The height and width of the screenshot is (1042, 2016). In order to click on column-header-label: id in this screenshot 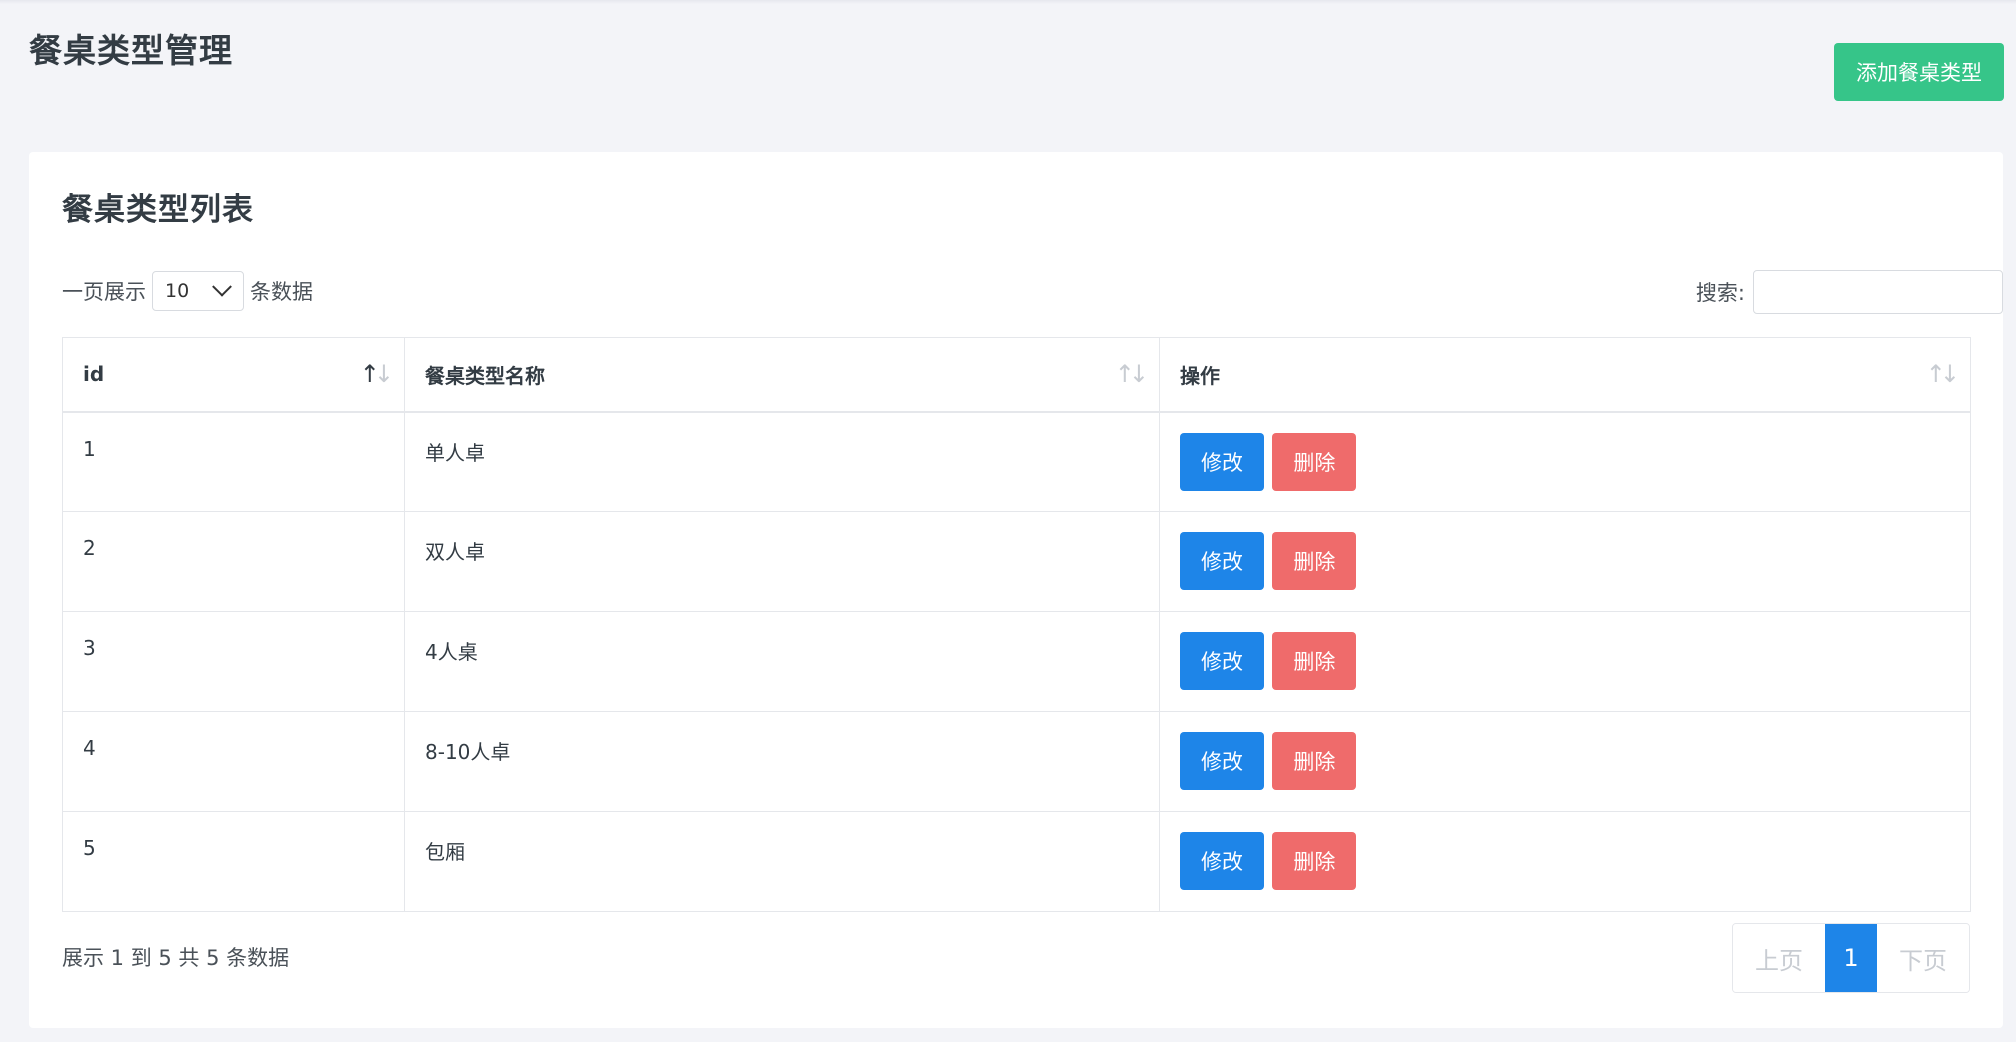, I will do `click(94, 374)`.